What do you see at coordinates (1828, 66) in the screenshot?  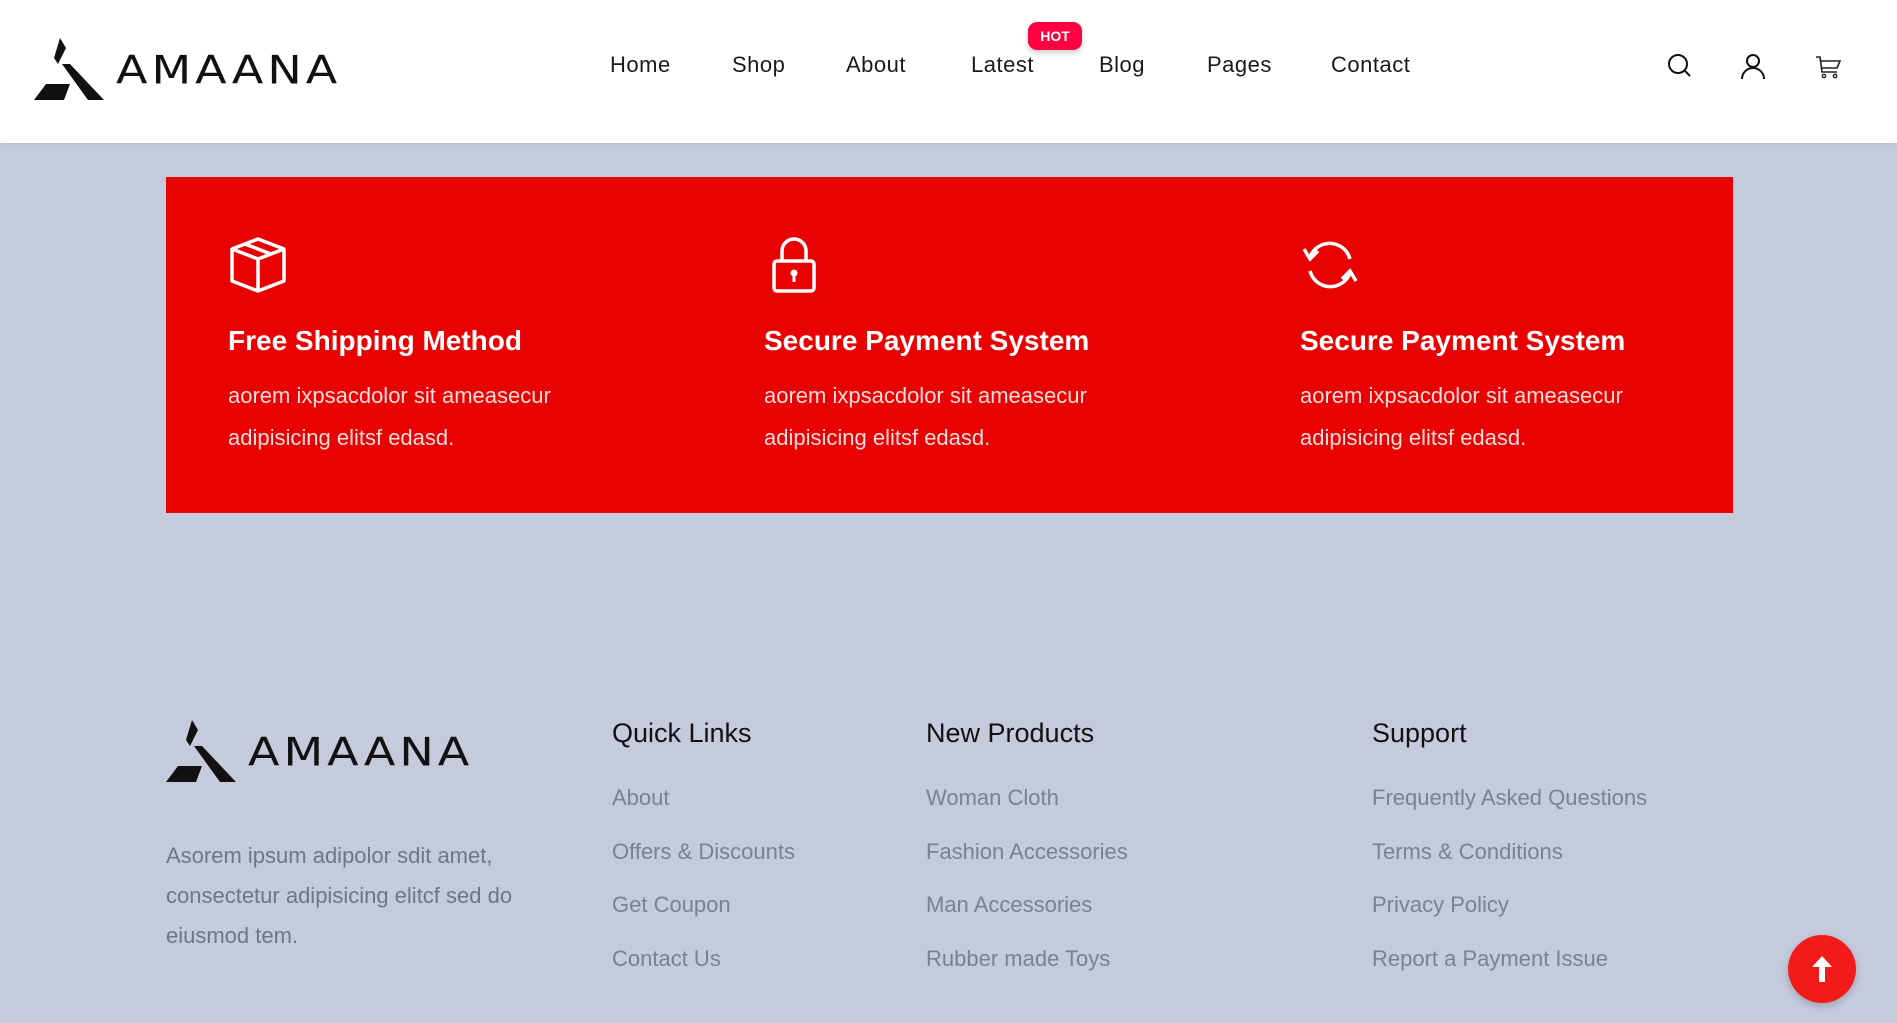 I see `cart-icon` at bounding box center [1828, 66].